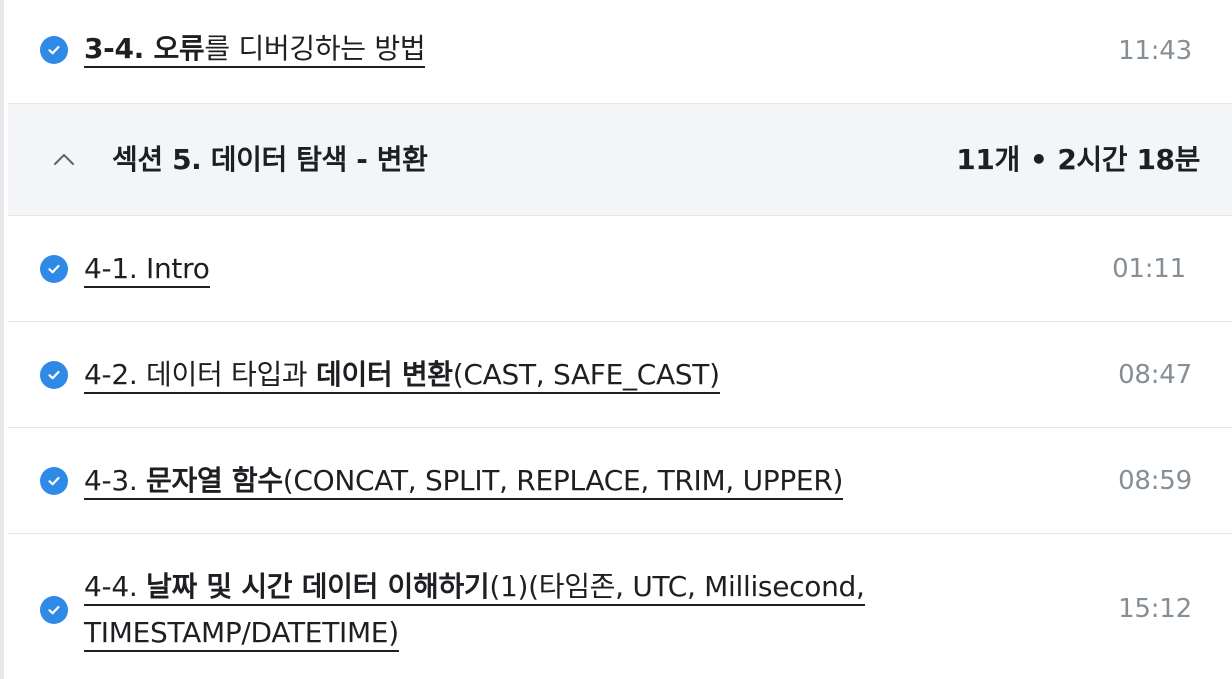 Image resolution: width=1232 pixels, height=679 pixels. I want to click on lecture-duration: 01:11, so click(1149, 269).